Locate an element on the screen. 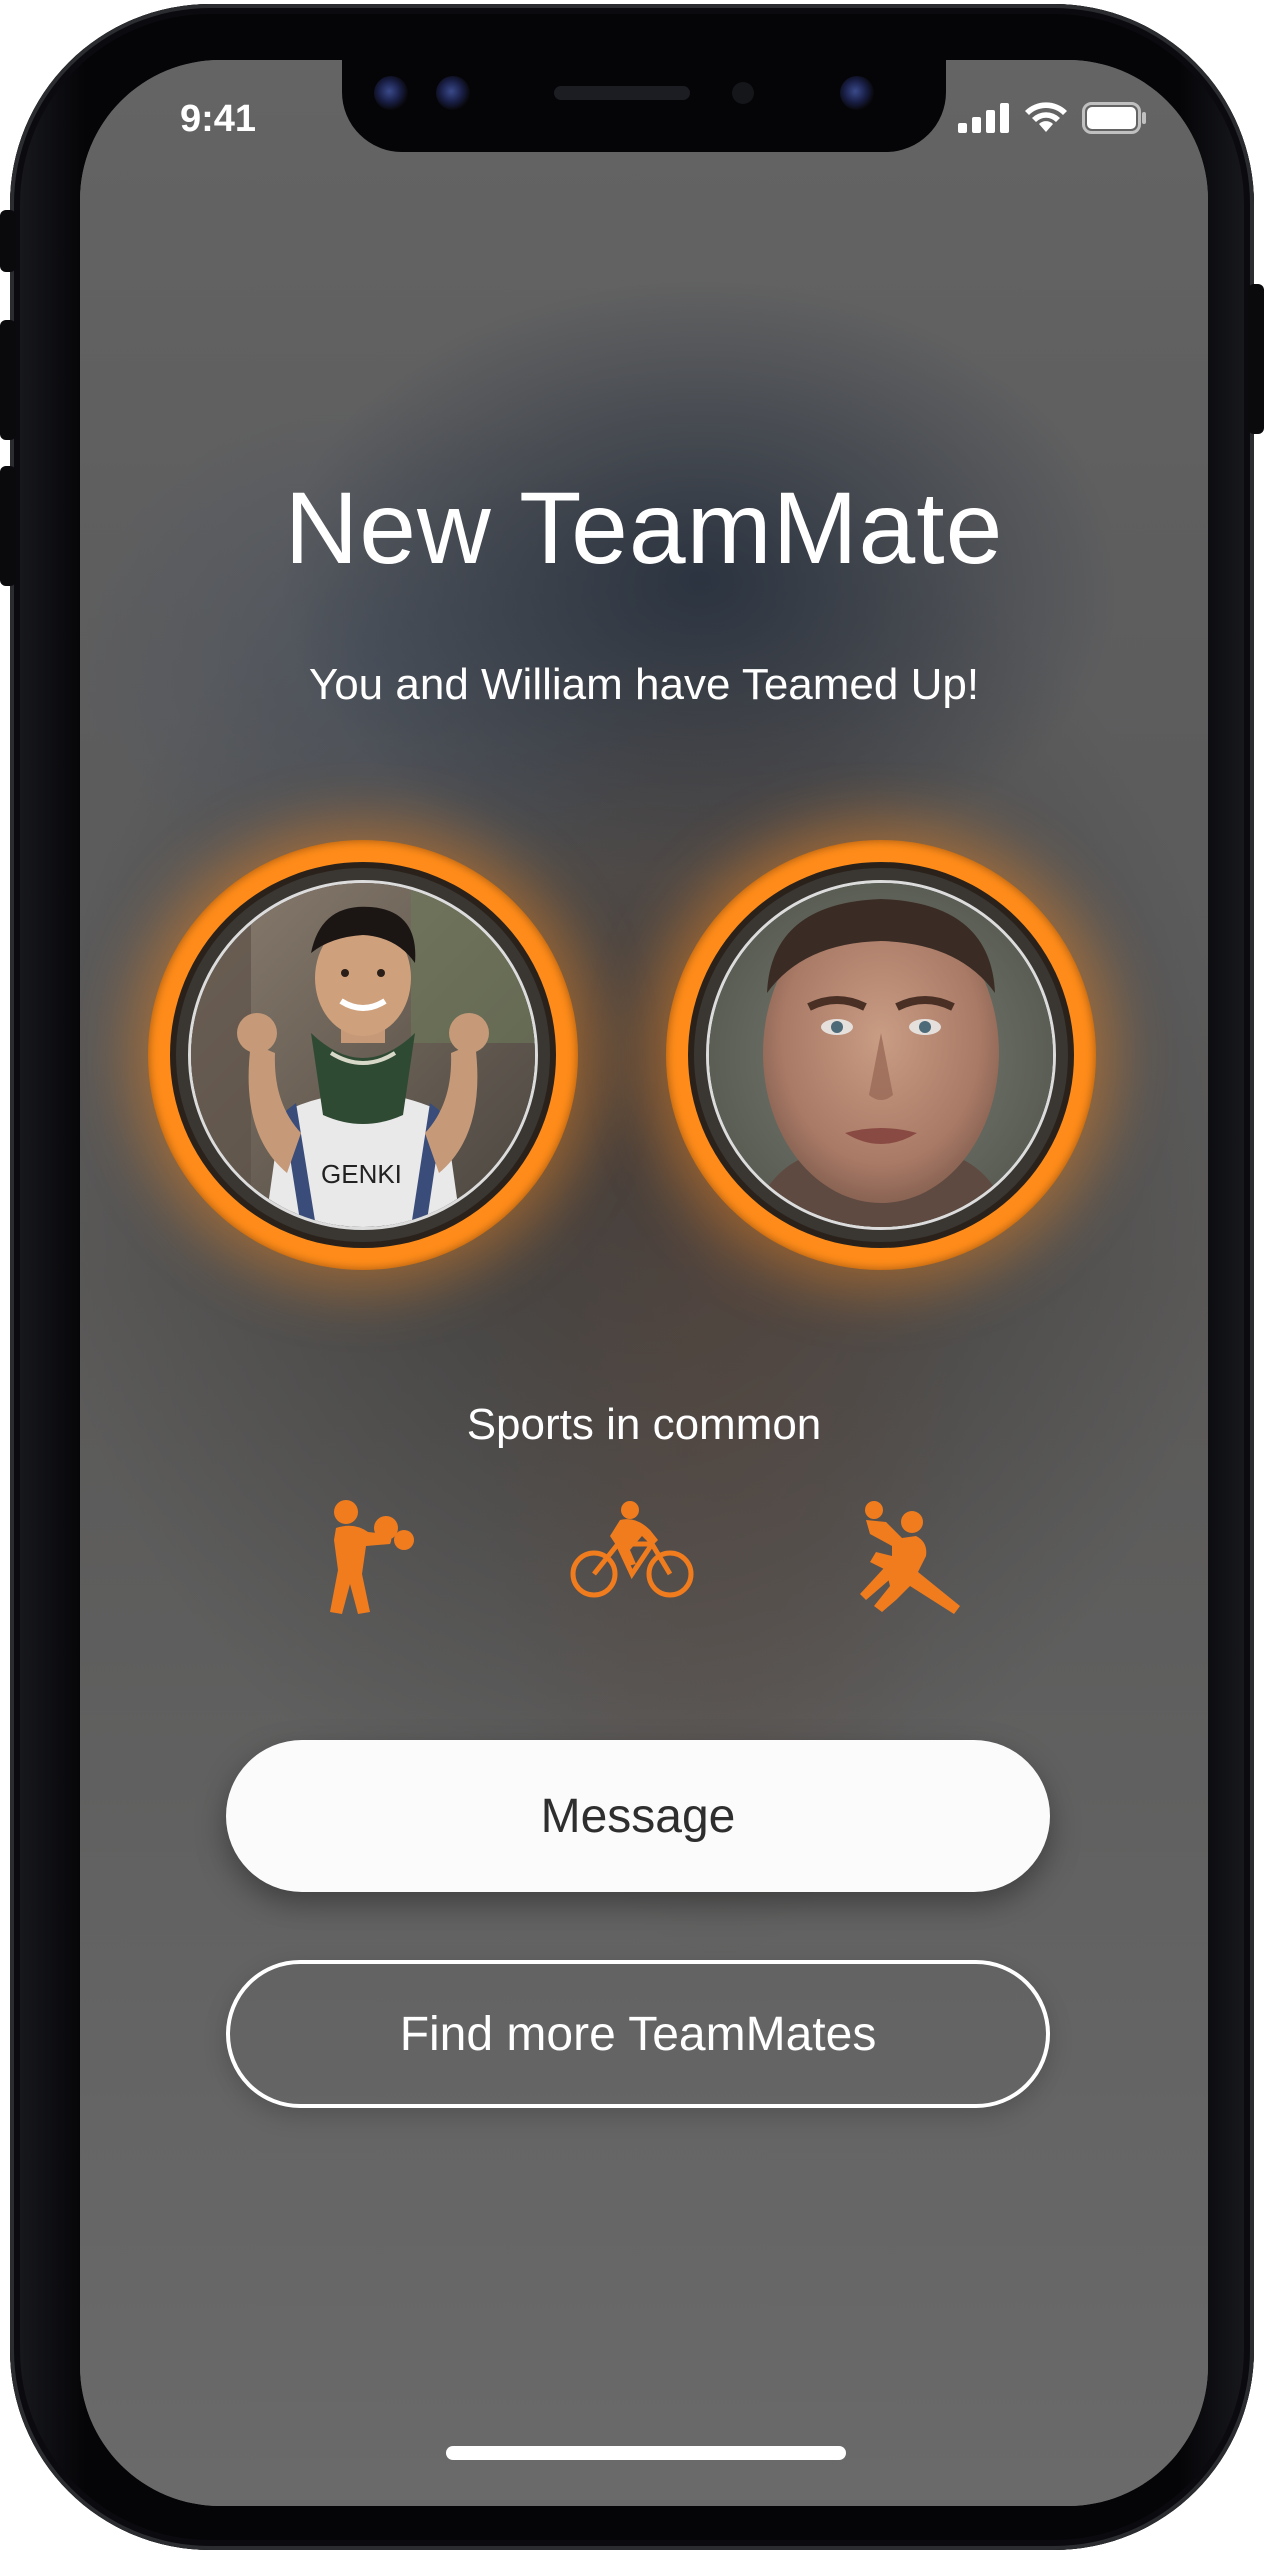  power-button is located at coordinates (1256, 359).